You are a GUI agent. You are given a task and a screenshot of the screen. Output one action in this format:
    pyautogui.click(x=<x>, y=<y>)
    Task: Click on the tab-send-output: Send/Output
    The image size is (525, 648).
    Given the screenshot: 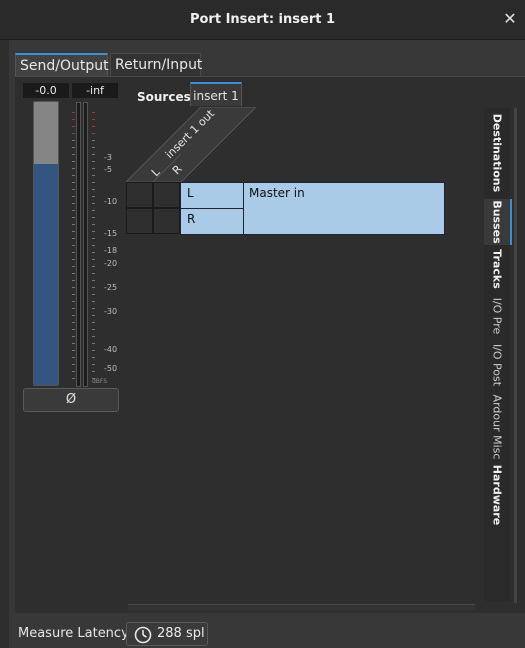 What is the action you would take?
    pyautogui.click(x=62, y=64)
    